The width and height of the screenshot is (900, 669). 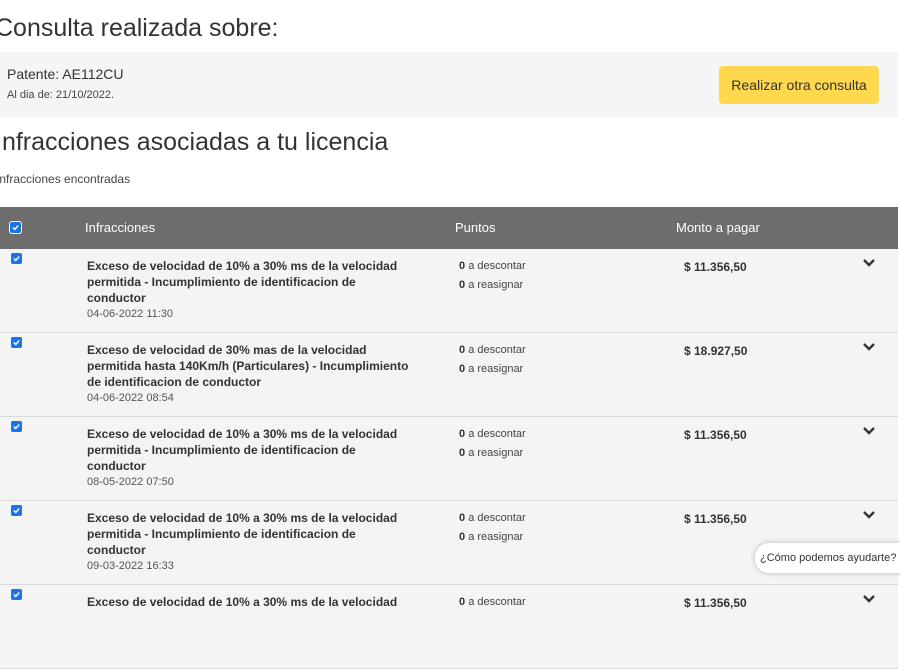 I want to click on column-header-points: Puntos, so click(x=475, y=227).